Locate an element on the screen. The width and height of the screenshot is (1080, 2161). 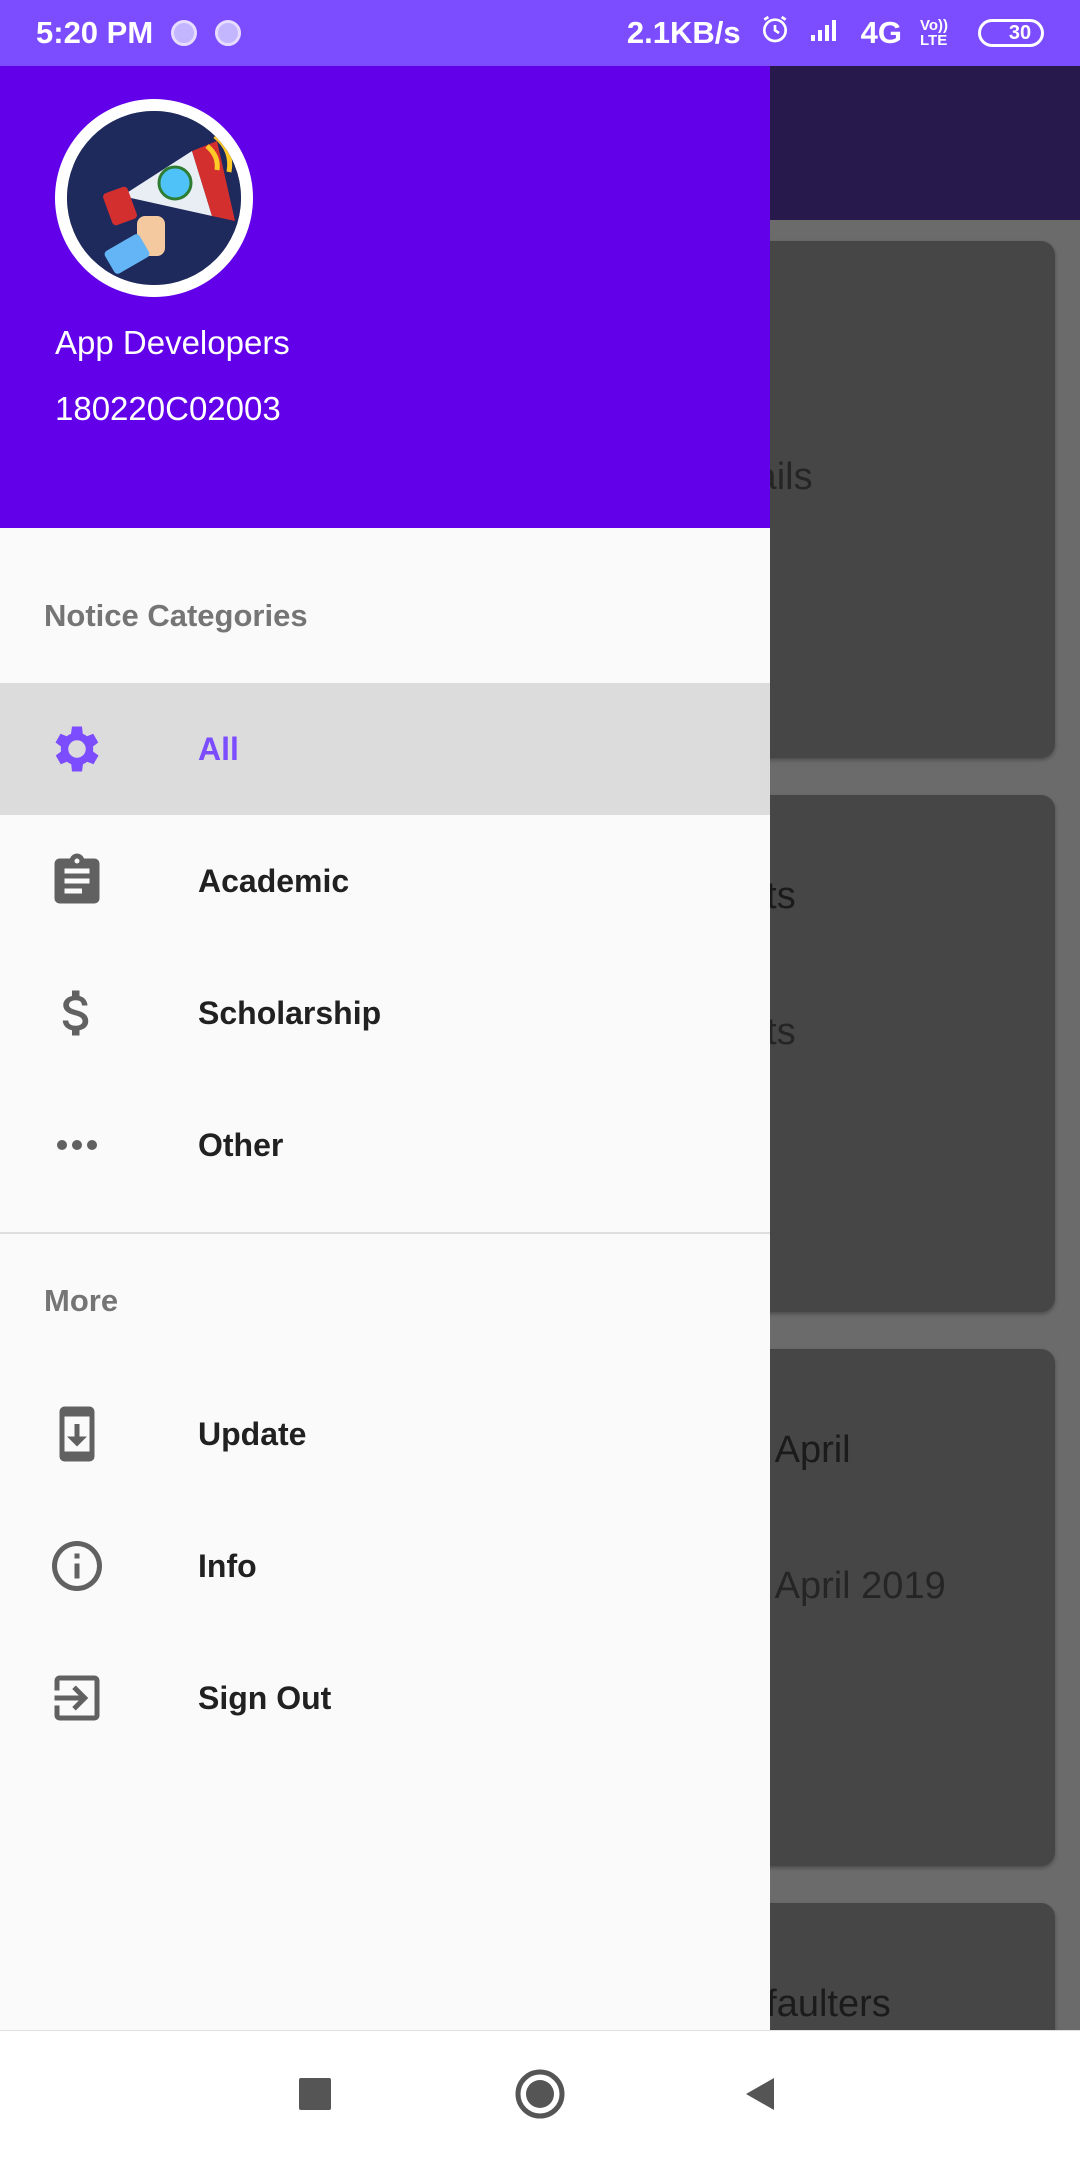
more-horiz-icon is located at coordinates (77, 1145).